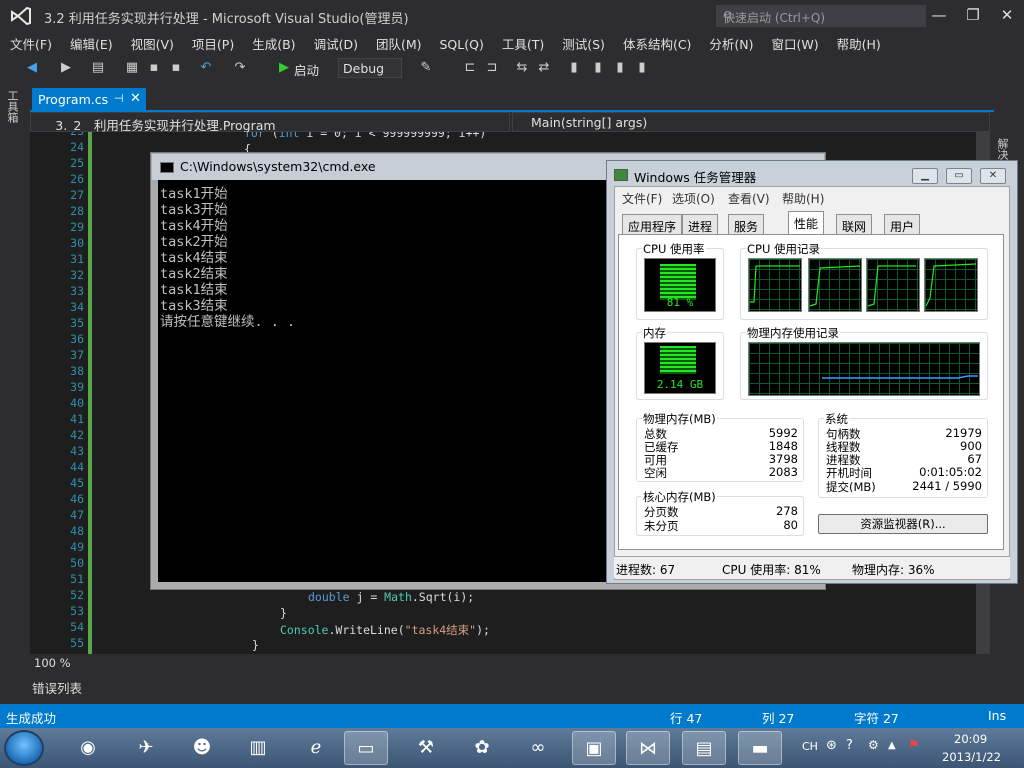 This screenshot has width=1024, height=768. What do you see at coordinates (77, 643) in the screenshot?
I see `line-number: 55` at bounding box center [77, 643].